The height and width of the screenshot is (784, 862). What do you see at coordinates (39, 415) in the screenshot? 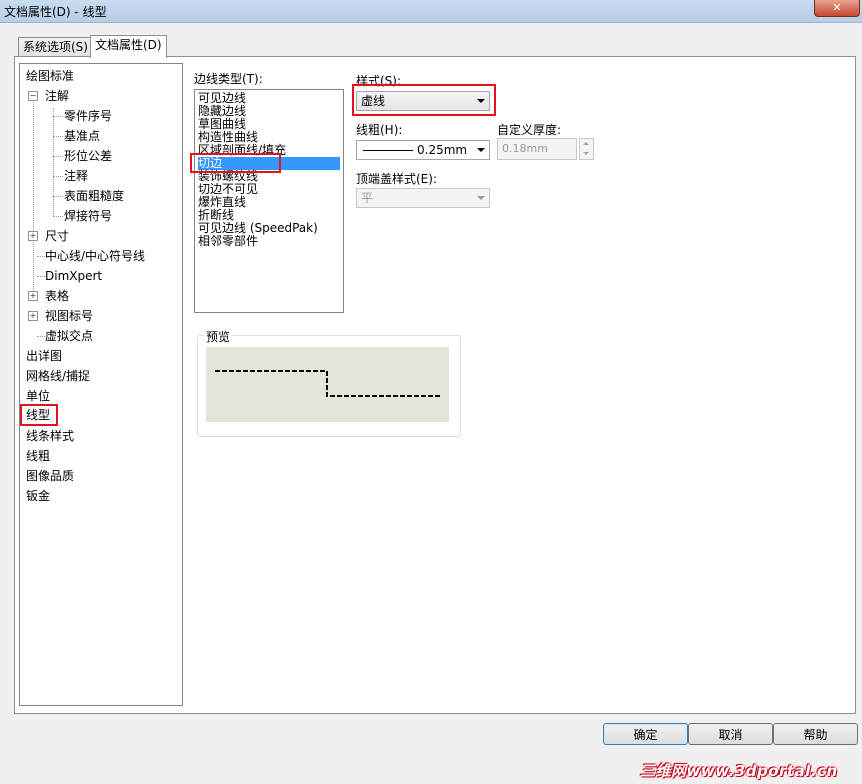
I see `tree-item-line-font: 线型` at bounding box center [39, 415].